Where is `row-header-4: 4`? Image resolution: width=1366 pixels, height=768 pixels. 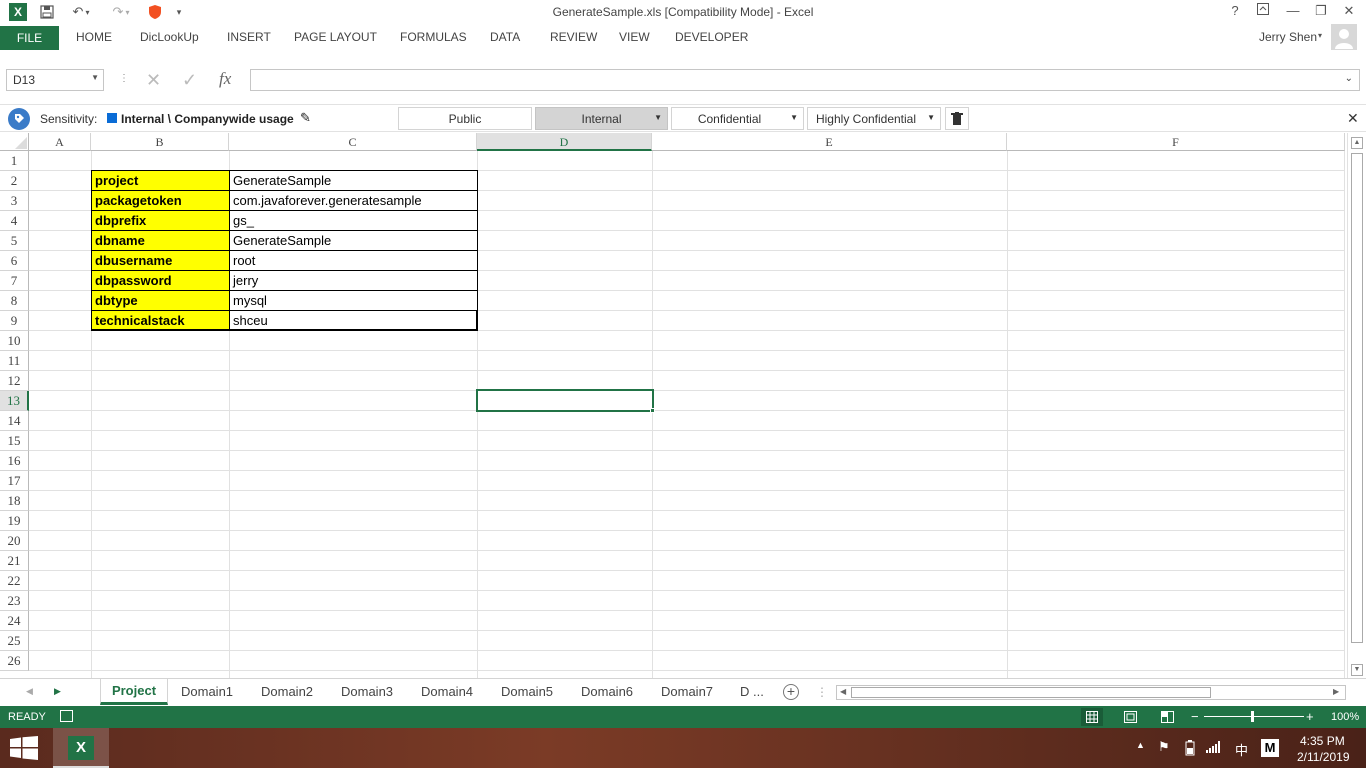
row-header-4: 4 is located at coordinates (14, 221).